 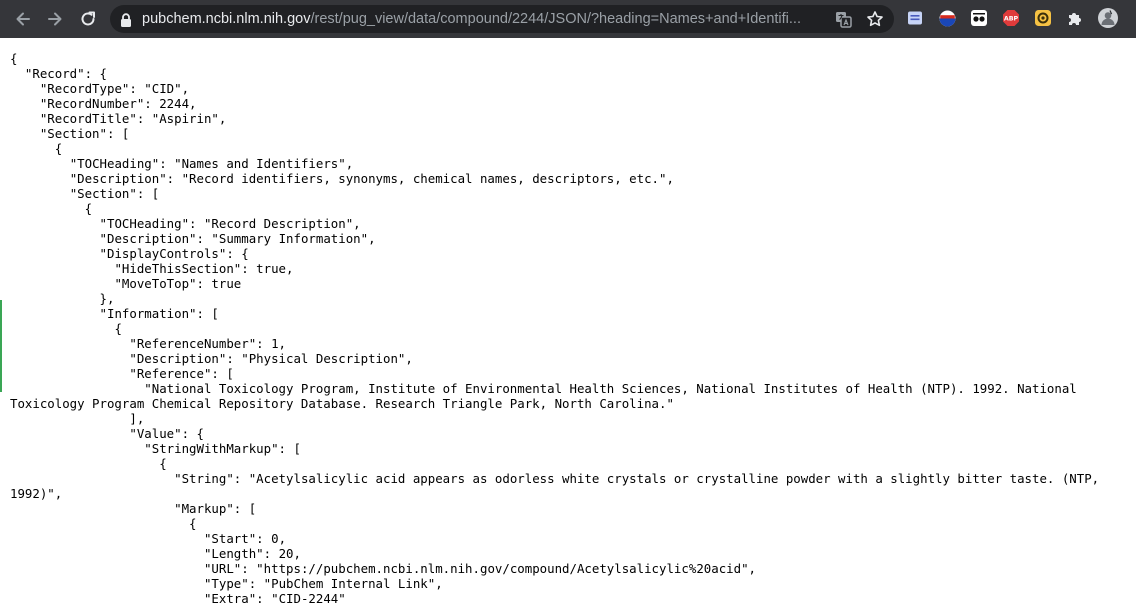 I want to click on translate-icon, so click(x=843, y=19).